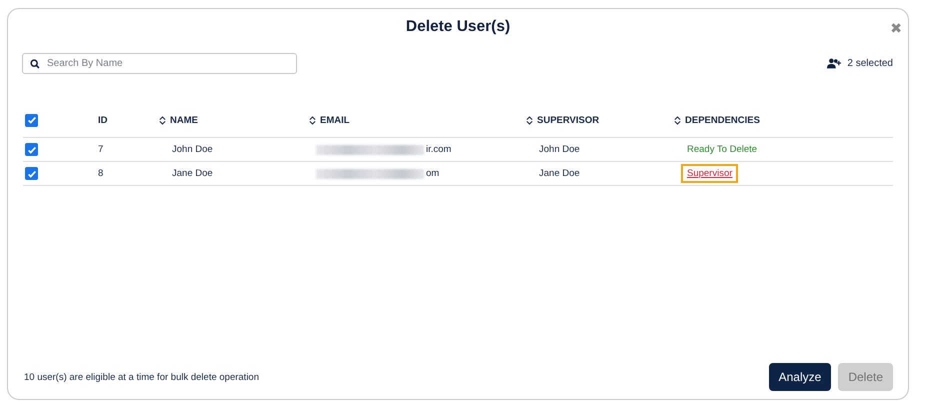  Describe the element at coordinates (568, 120) in the screenshot. I see `column-header: SUPERVISOR` at that location.